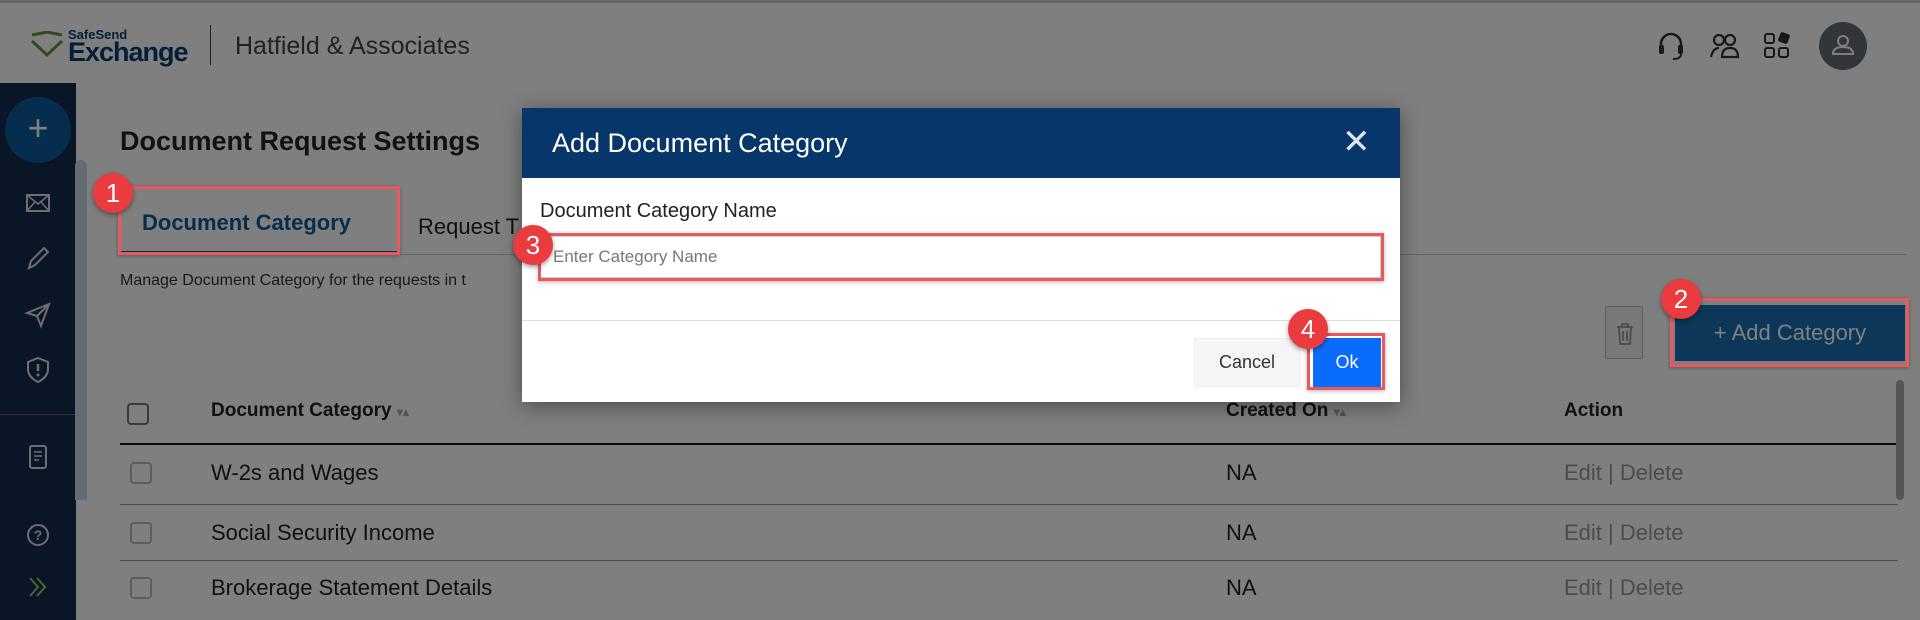  I want to click on modal-title: Add Document Category, so click(700, 143).